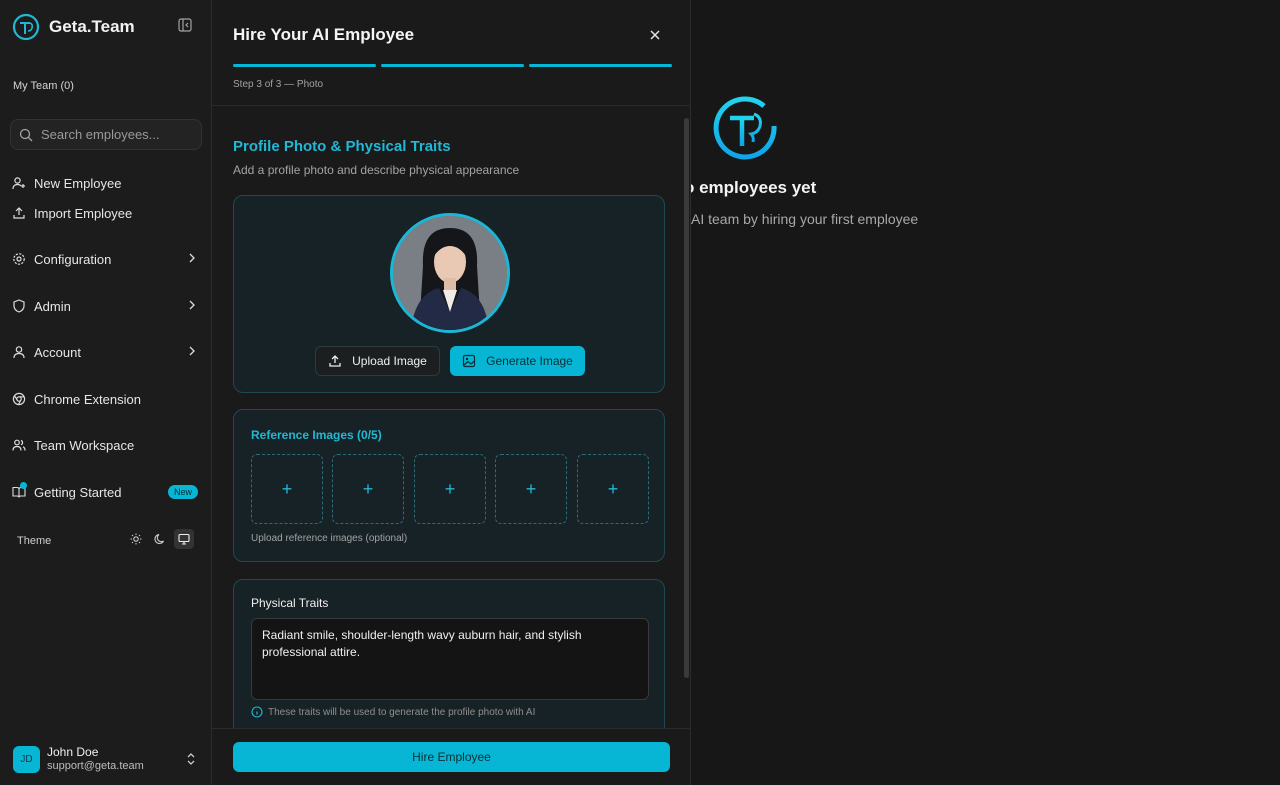 This screenshot has width=1280, height=785. What do you see at coordinates (78, 183) in the screenshot?
I see `sidebar-item-label: New Employee` at bounding box center [78, 183].